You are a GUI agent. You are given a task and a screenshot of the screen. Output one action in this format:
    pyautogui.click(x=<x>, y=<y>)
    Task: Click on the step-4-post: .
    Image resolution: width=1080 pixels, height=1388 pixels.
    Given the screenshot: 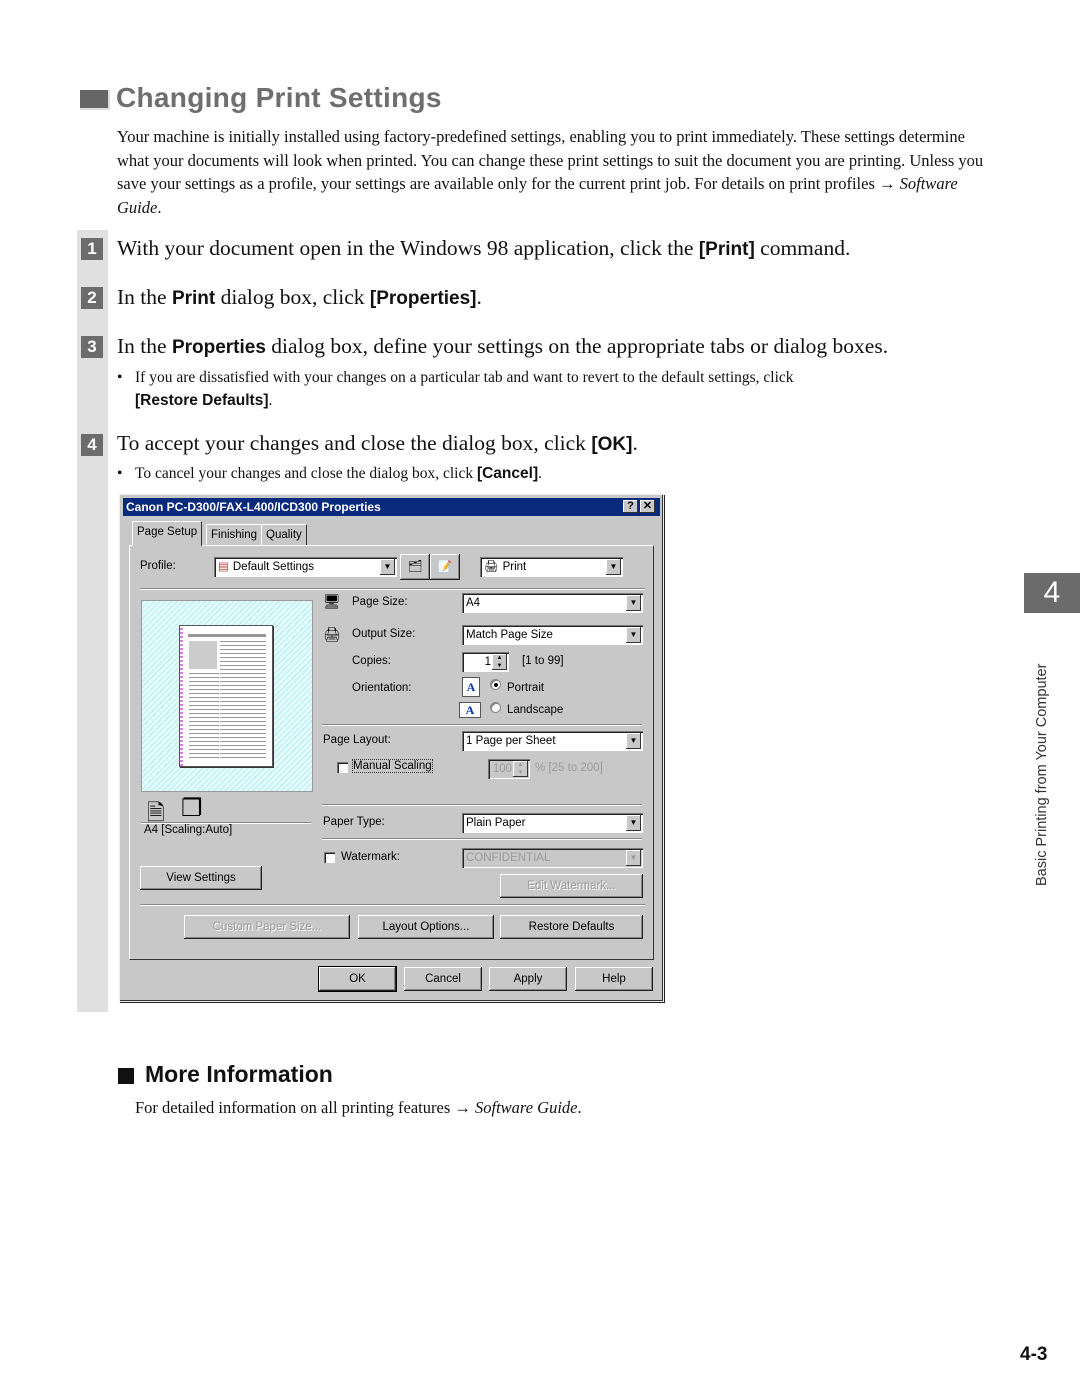 What is the action you would take?
    pyautogui.click(x=635, y=443)
    